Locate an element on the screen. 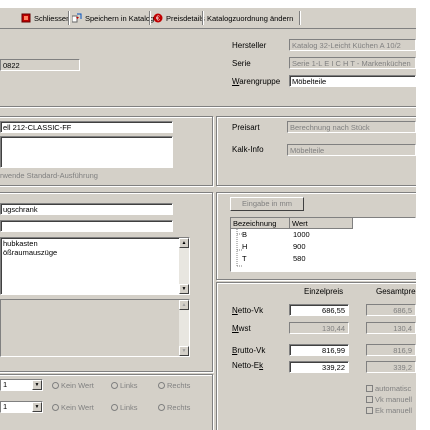 This screenshot has width=430, height=430. radio-links-2: Links is located at coordinates (124, 407).